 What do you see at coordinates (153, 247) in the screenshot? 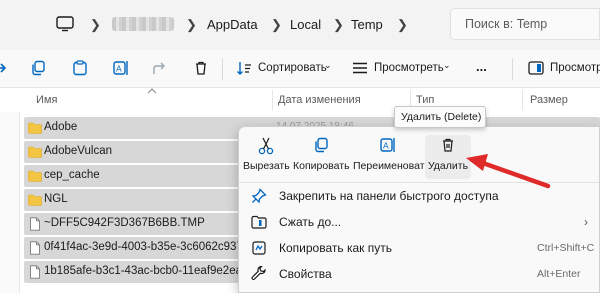
I see `file-name: 0f41f4ac-3e9d-4003-b35e-3c6062c93767.t` at bounding box center [153, 247].